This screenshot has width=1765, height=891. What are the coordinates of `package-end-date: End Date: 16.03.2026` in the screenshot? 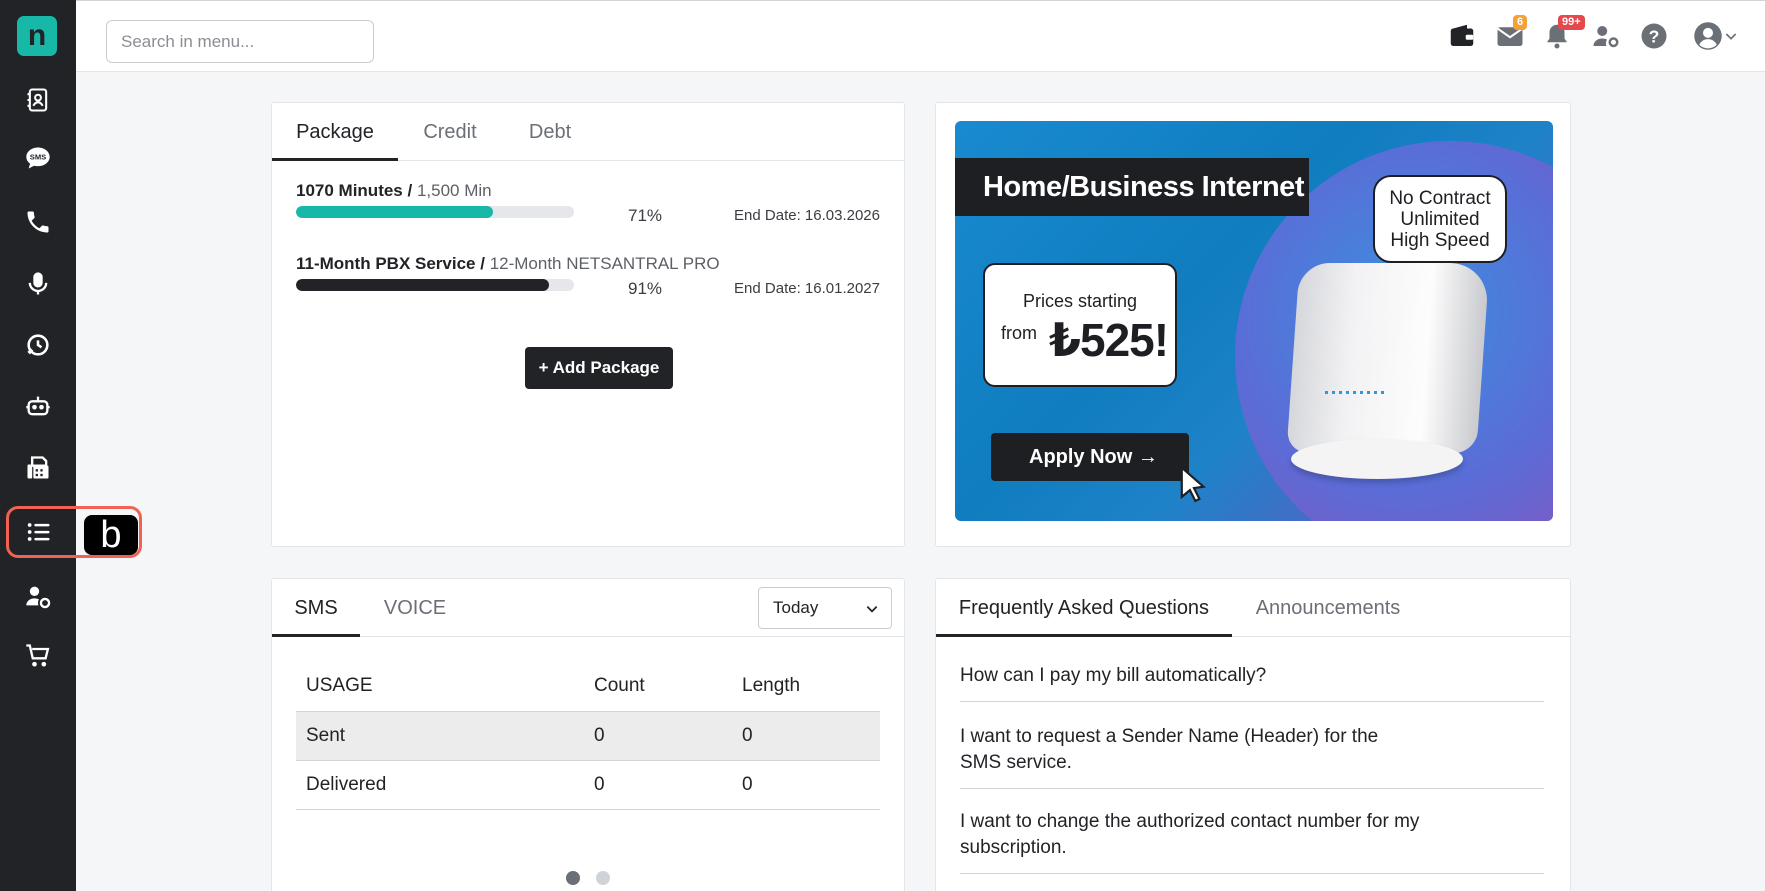 It's located at (807, 215).